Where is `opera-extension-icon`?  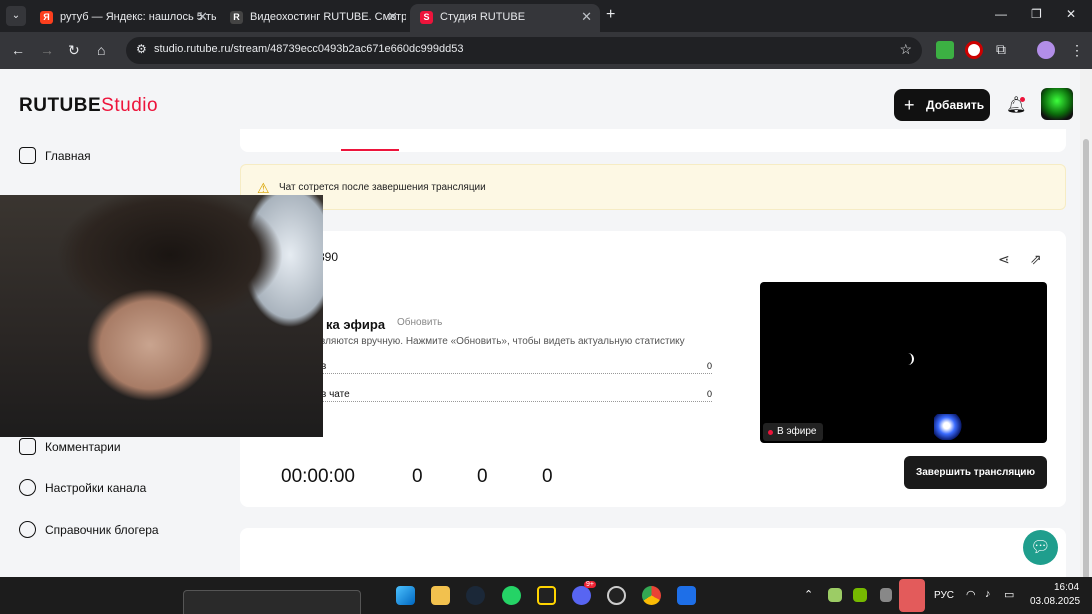
opera-extension-icon is located at coordinates (974, 50).